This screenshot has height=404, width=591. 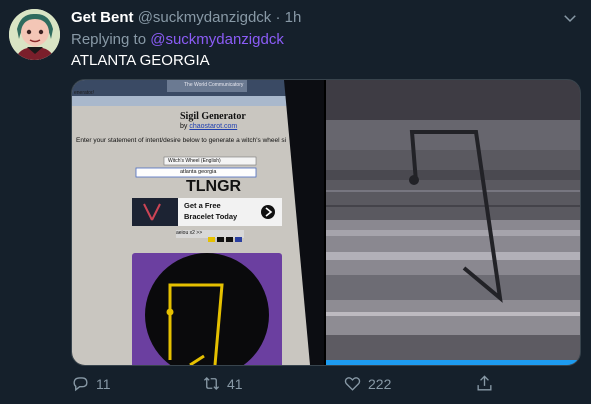 What do you see at coordinates (184, 126) in the screenshot?
I see `byline-prefix: by` at bounding box center [184, 126].